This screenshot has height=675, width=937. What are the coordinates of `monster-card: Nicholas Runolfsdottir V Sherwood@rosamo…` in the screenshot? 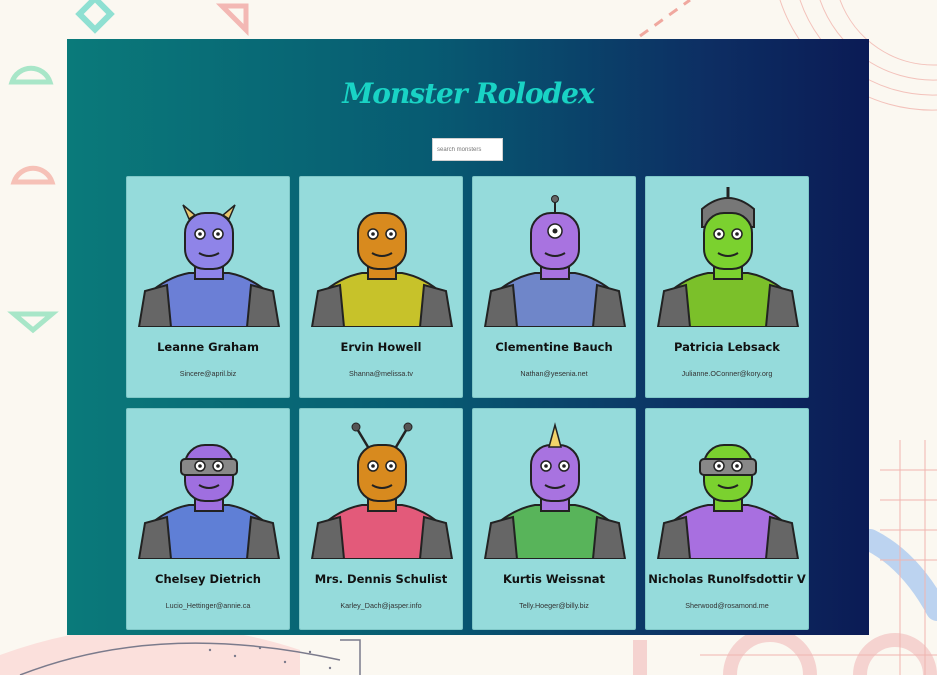 It's located at (727, 519).